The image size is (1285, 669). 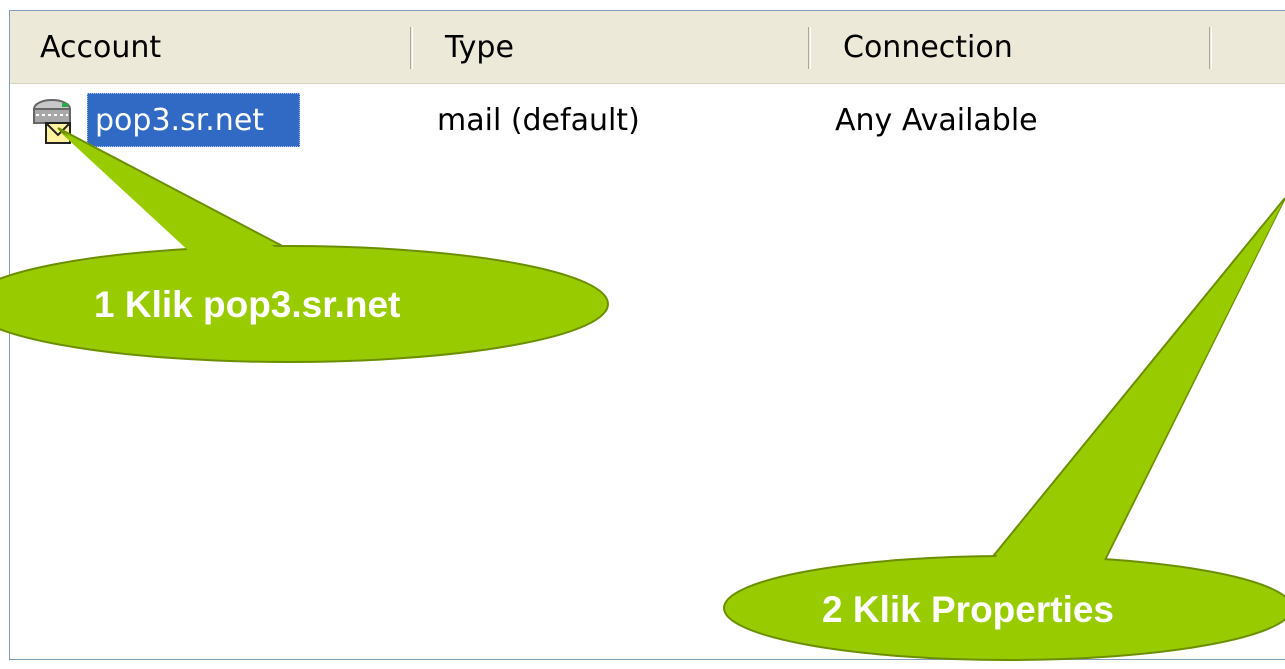 What do you see at coordinates (968, 609) in the screenshot?
I see `callout-step2: 2 Klik Properties` at bounding box center [968, 609].